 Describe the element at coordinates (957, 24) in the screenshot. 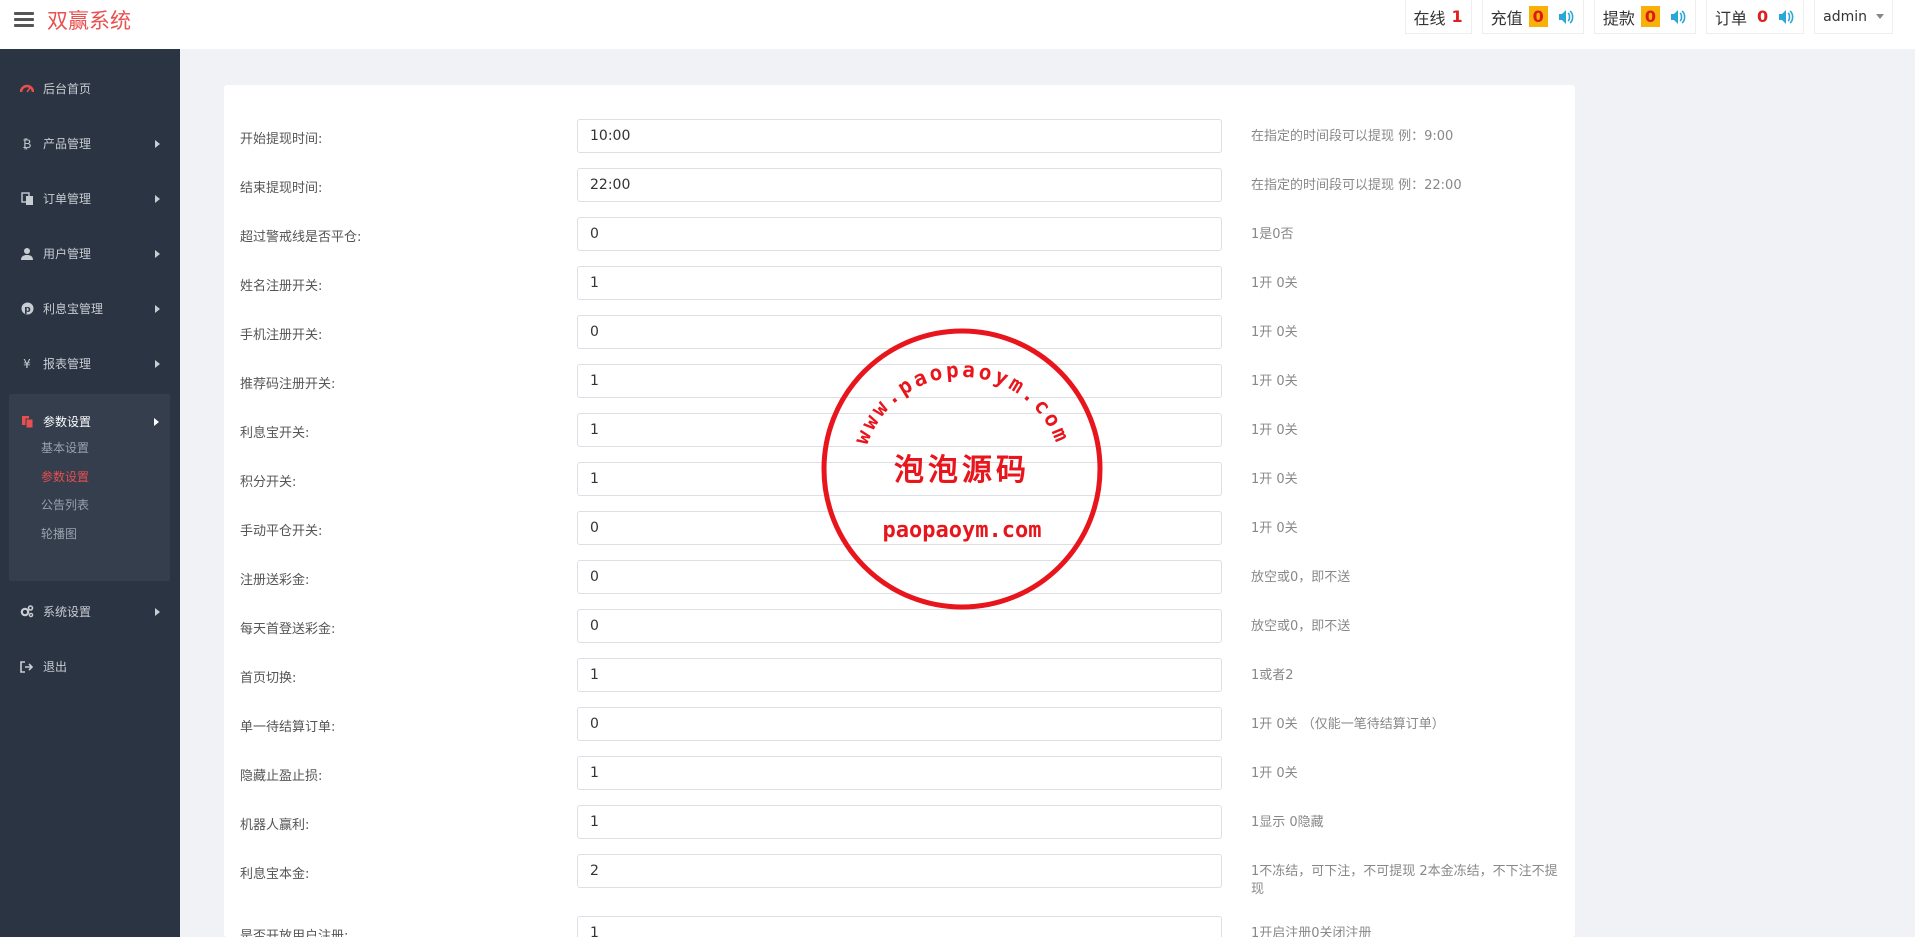

I see `top-bar: 双赢系统 在线 1 充值 0 提款 0 订单 0 admin` at that location.